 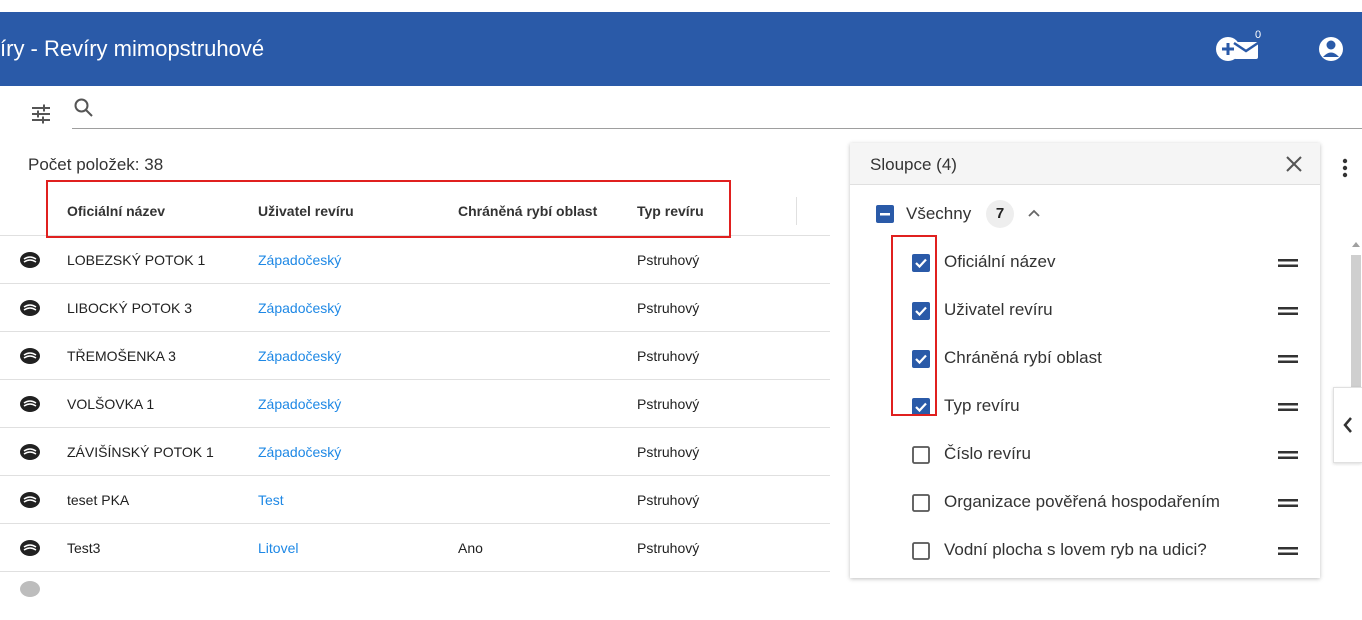 I want to click on row-name: TŘEMOŠENKA 3, so click(x=121, y=356).